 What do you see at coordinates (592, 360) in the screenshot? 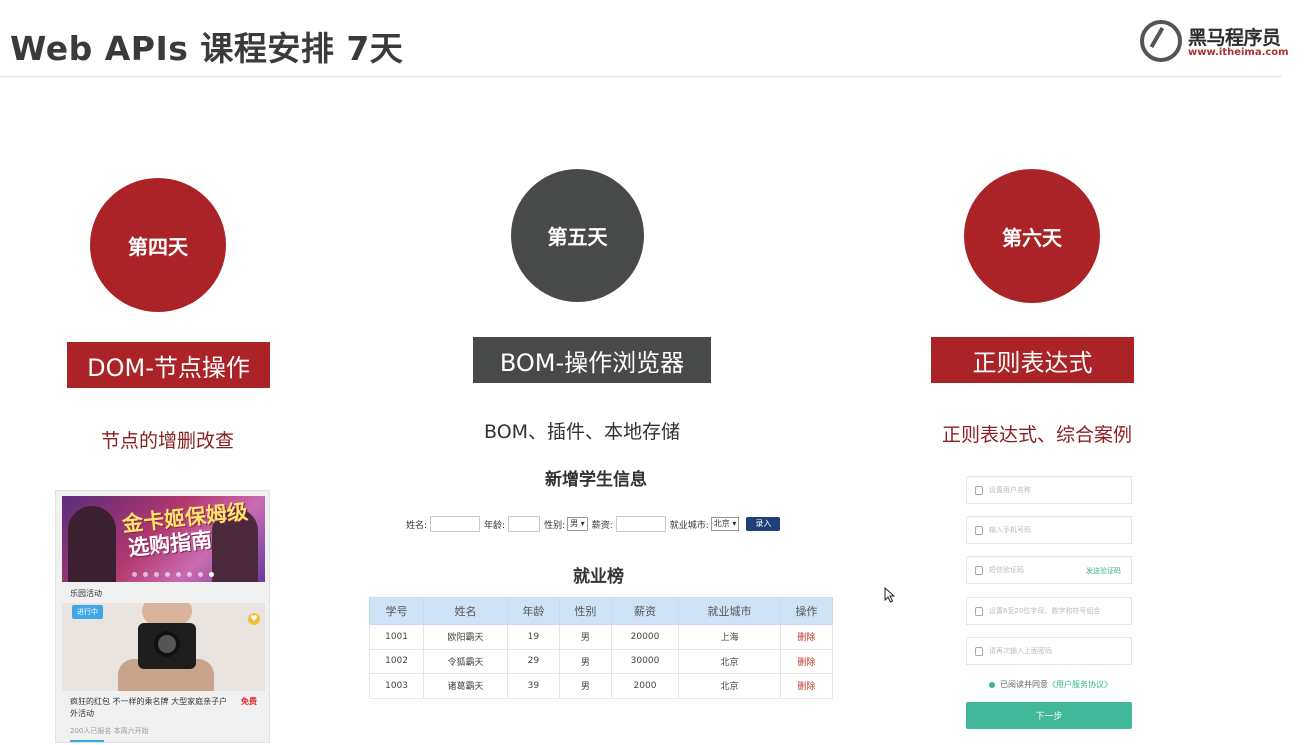
I see `day5-topic-banner: BOM-操作浏览器` at bounding box center [592, 360].